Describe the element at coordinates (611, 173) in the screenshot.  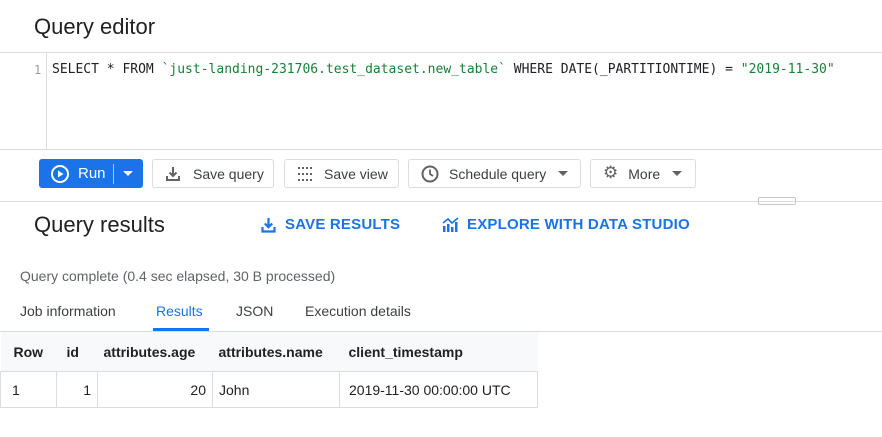
I see `gear-icon: ⚙` at that location.